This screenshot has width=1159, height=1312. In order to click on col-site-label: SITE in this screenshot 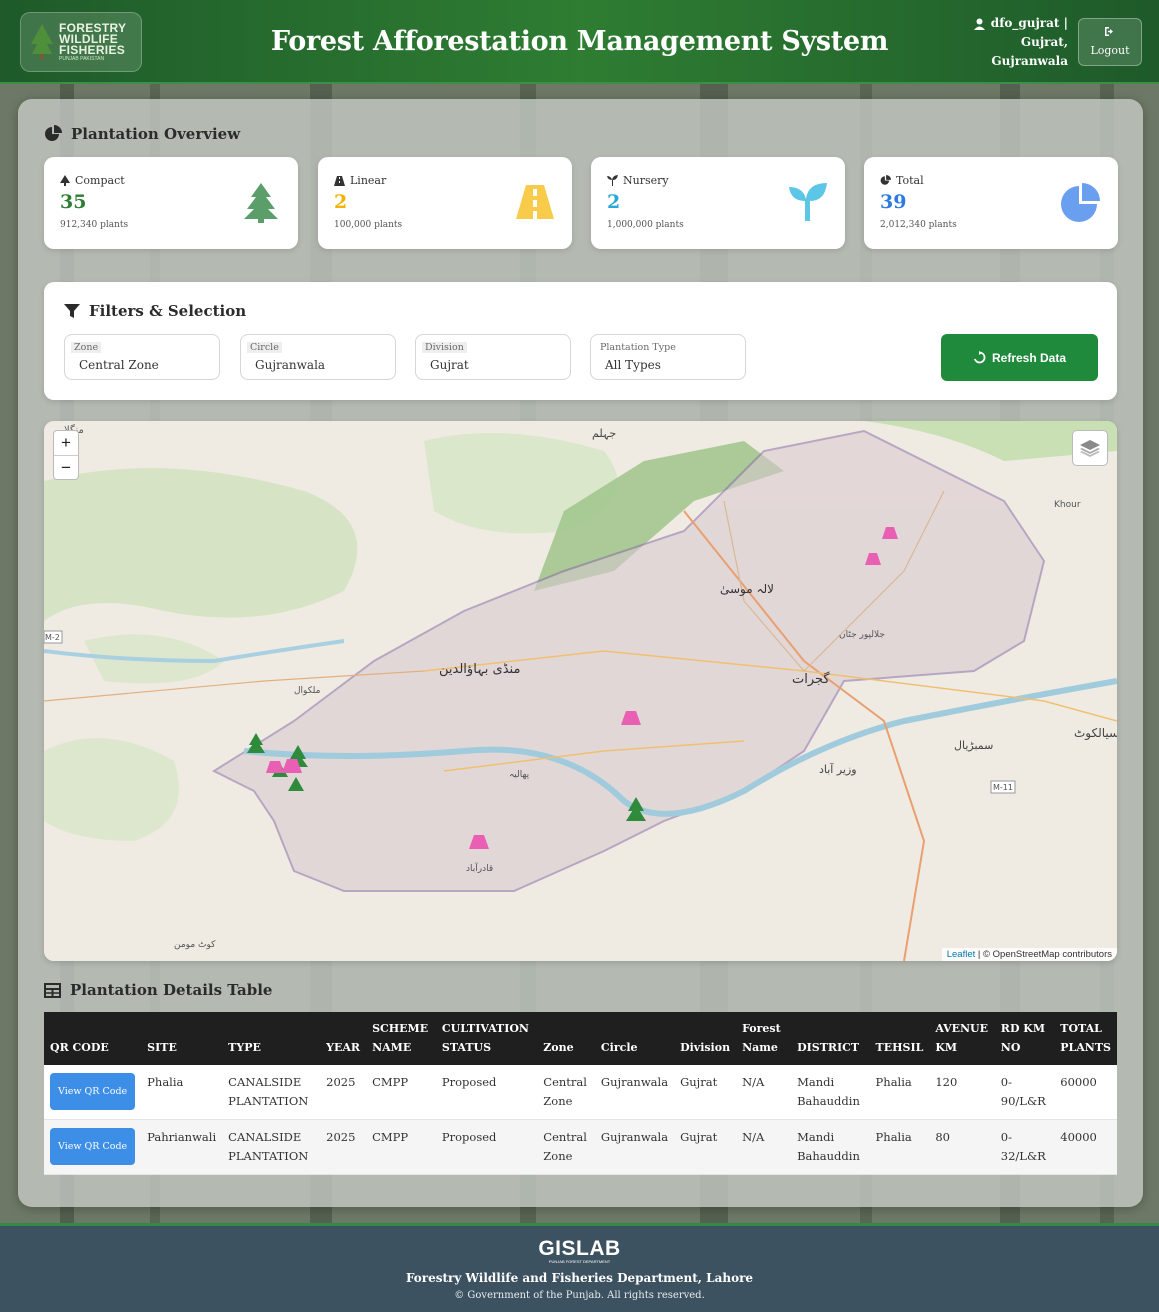, I will do `click(162, 1047)`.